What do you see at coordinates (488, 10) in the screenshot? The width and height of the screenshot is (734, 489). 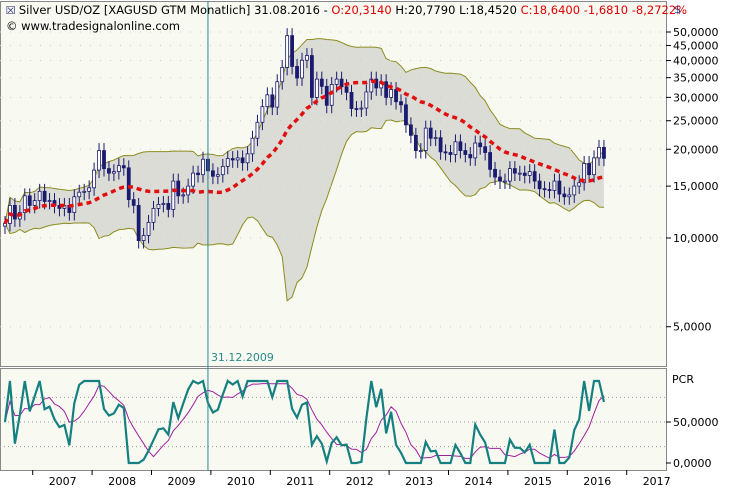 I see `low-value: L:18,4520` at bounding box center [488, 10].